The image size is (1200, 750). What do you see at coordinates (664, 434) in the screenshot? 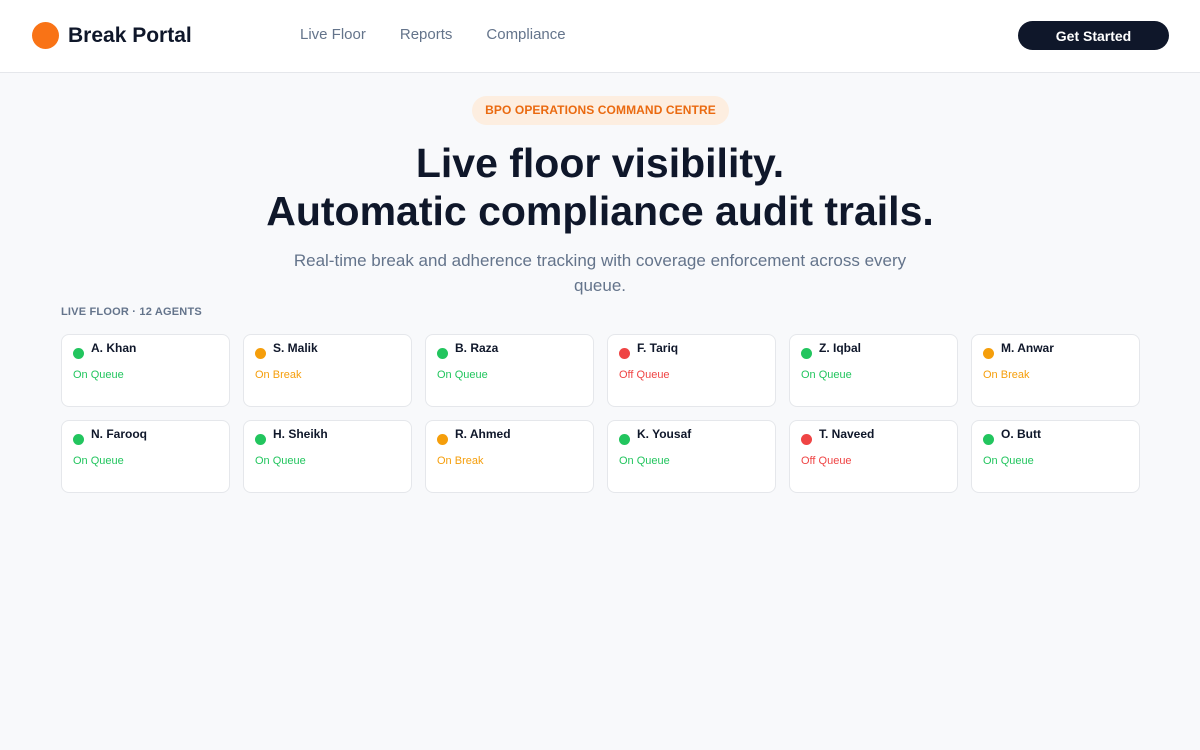
I see `agent-name: K. Yousaf` at bounding box center [664, 434].